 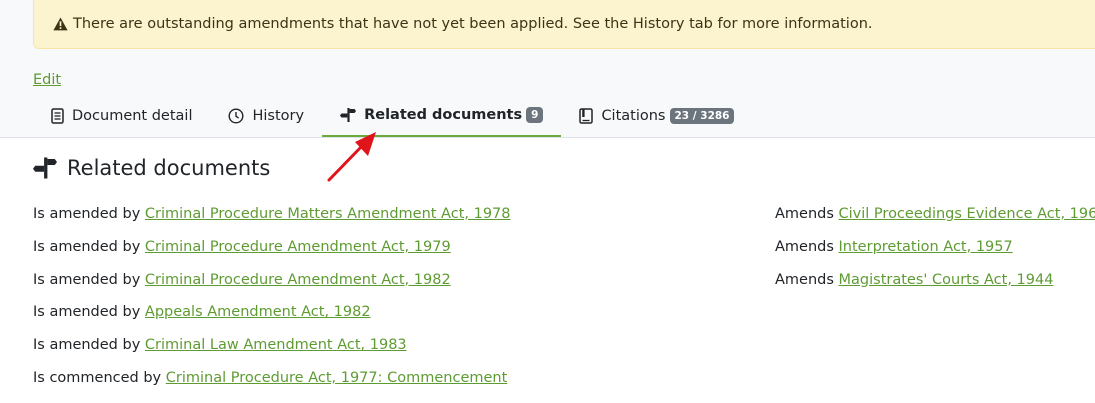 What do you see at coordinates (169, 168) in the screenshot?
I see `section-title: Related documents` at bounding box center [169, 168].